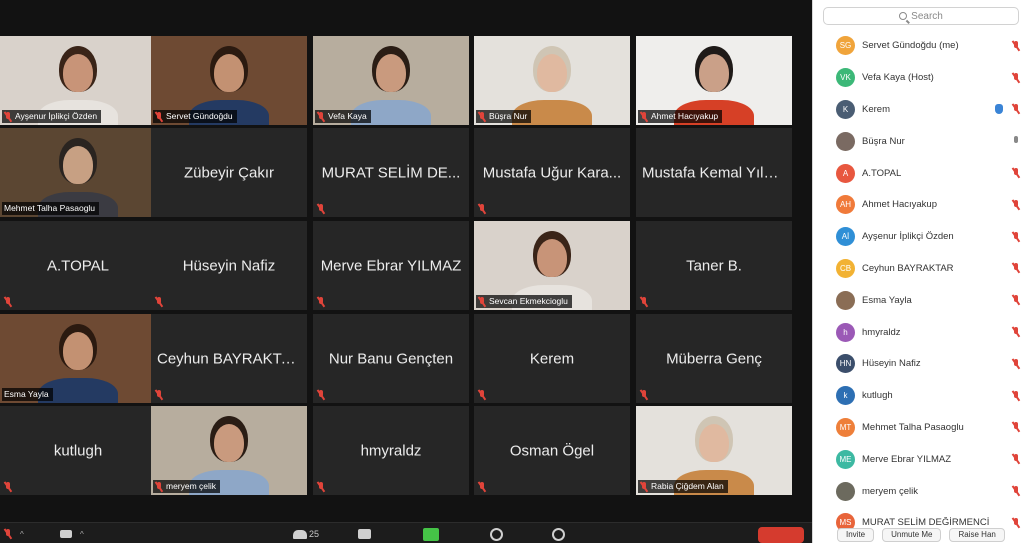 The height and width of the screenshot is (543, 1024). Describe the element at coordinates (680, 116) in the screenshot. I see `participant-name-tag: Ahmet Hacıyakup` at that location.